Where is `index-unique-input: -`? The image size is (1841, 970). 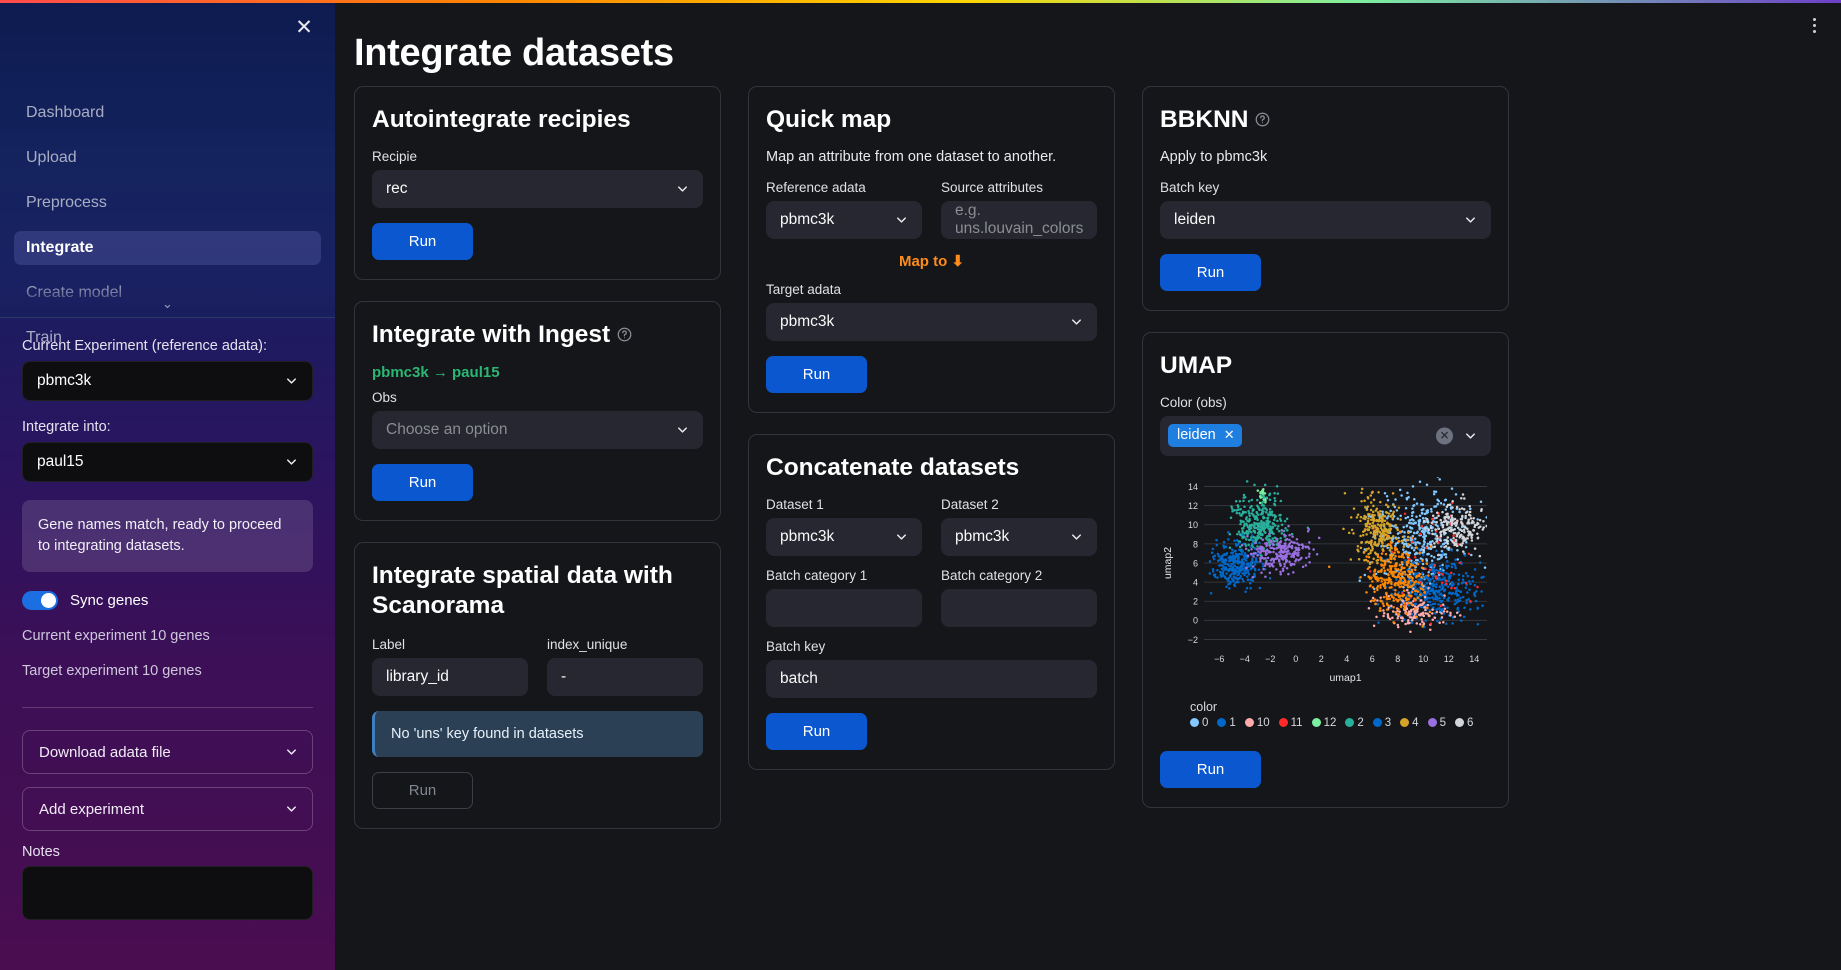
index-unique-input: - is located at coordinates (625, 676).